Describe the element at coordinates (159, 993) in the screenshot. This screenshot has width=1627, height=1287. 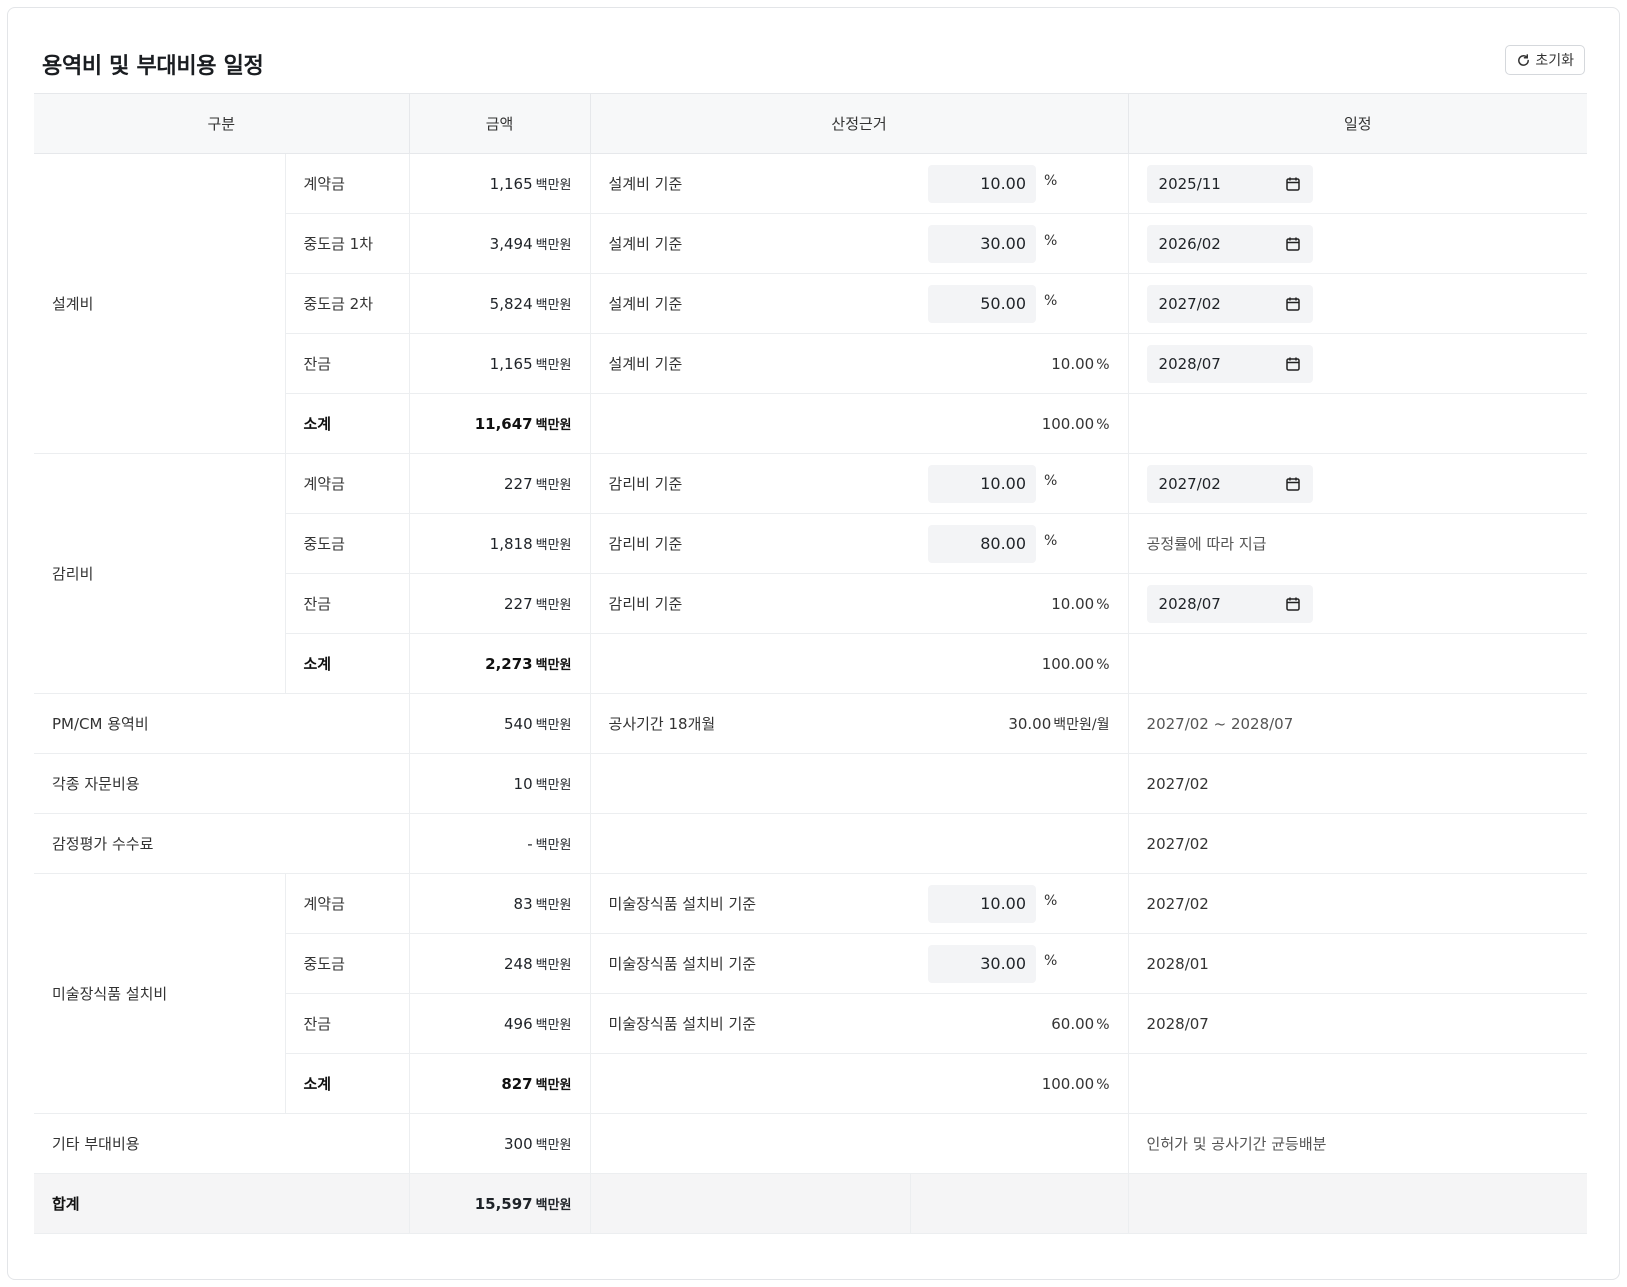
I see `group-art-label: 미술장식품 설치비` at that location.